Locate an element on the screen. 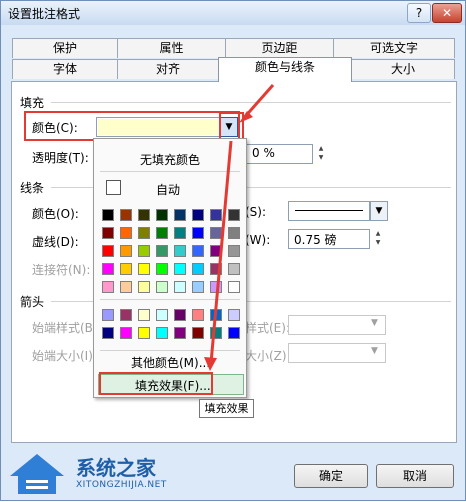 The image size is (466, 502). watermark-name: 系统之家 is located at coordinates (116, 468).